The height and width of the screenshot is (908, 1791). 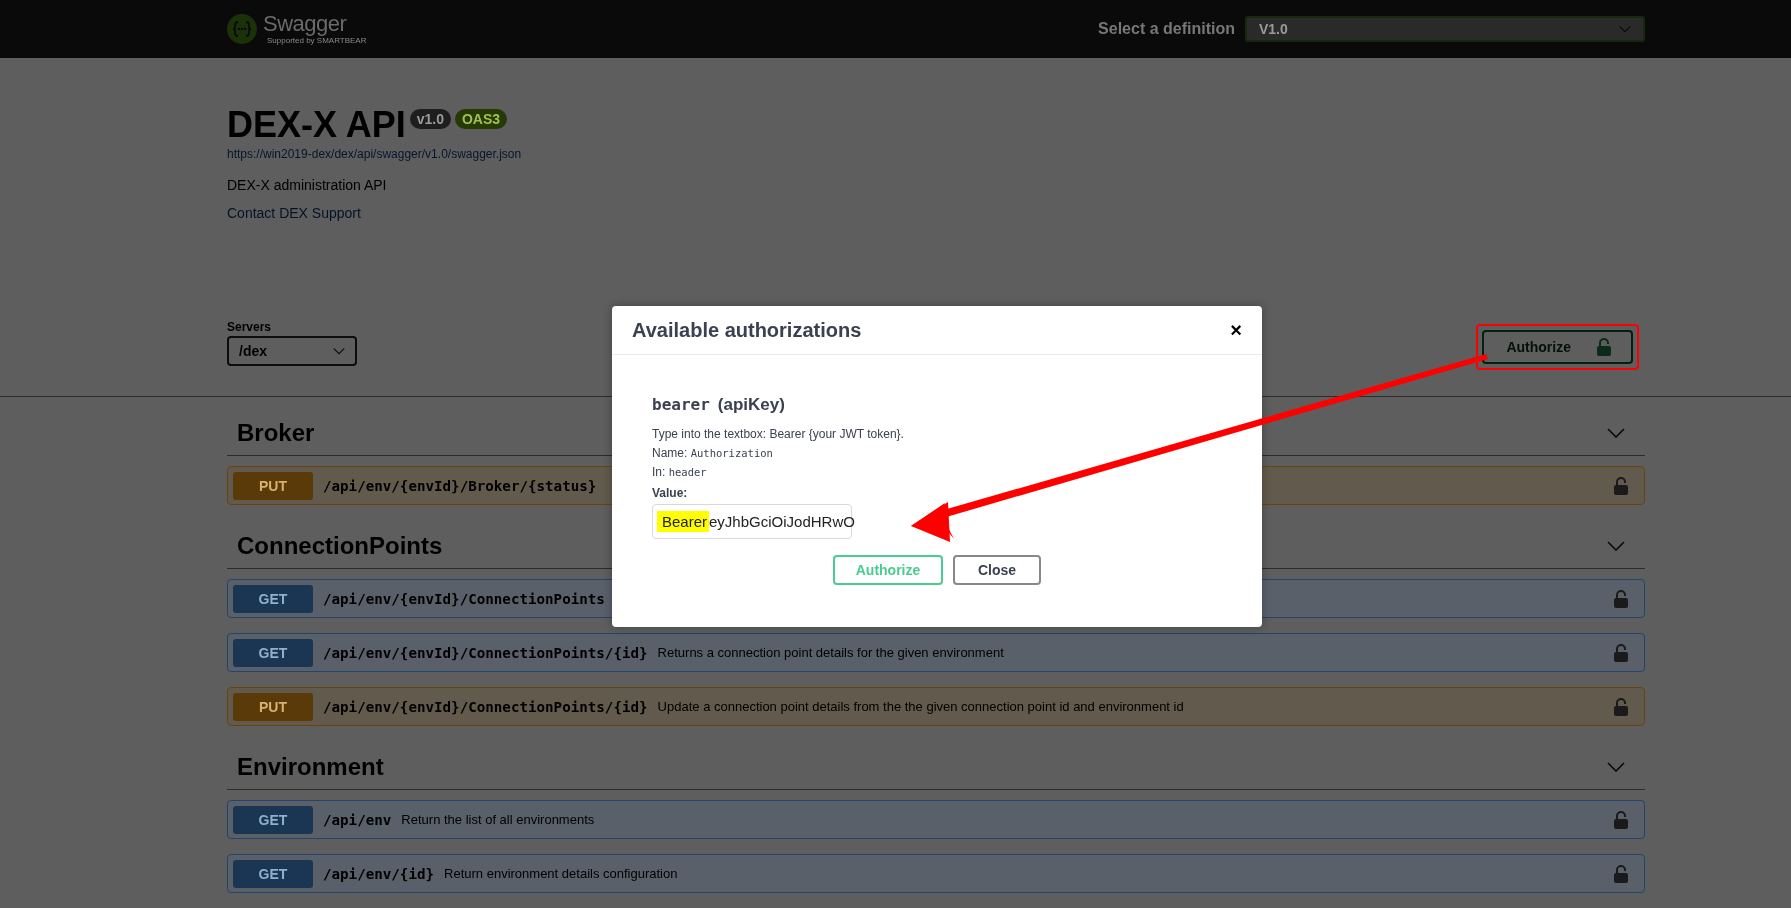 I want to click on definition-label: Select a definition, so click(x=1166, y=29).